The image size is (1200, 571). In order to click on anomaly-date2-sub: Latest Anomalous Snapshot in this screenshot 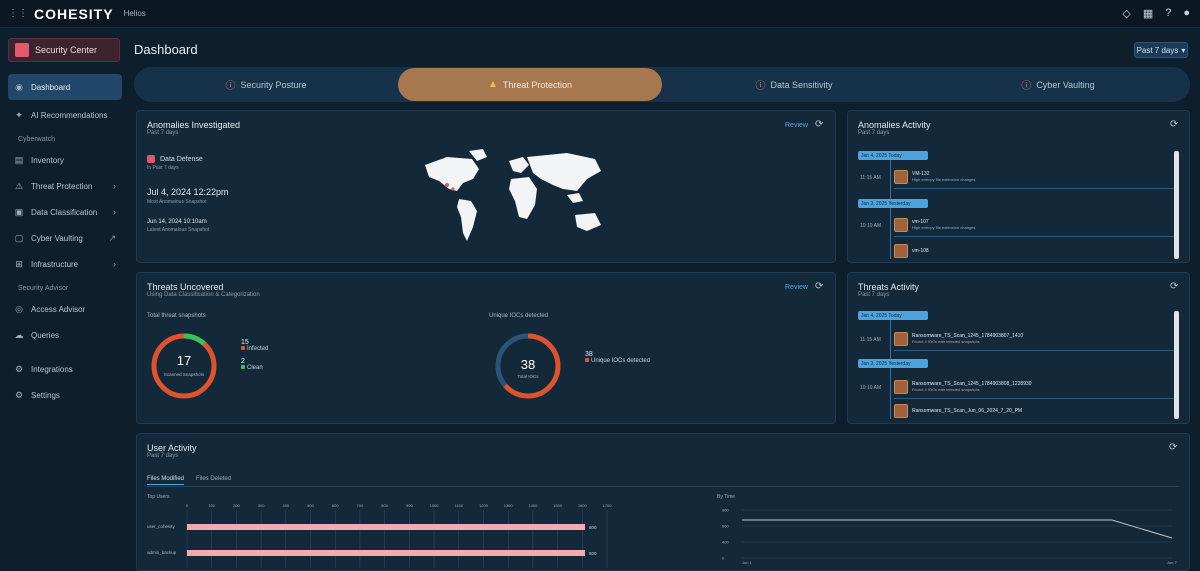, I will do `click(178, 230)`.